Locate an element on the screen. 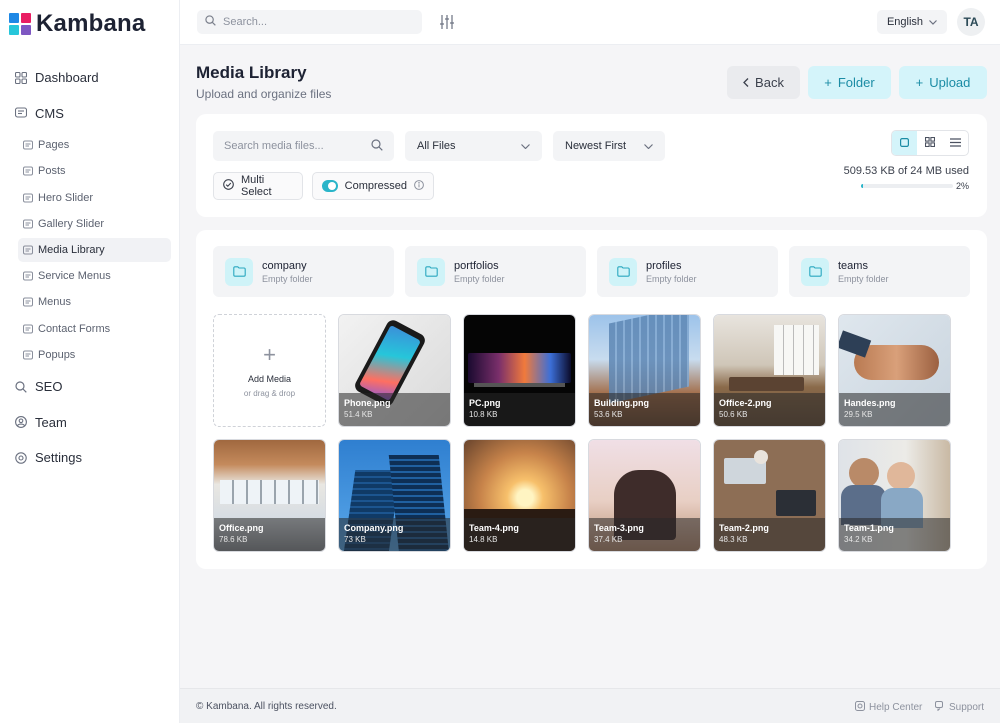  sidebar-subitem-service-menus: Service Menus is located at coordinates (94, 276).